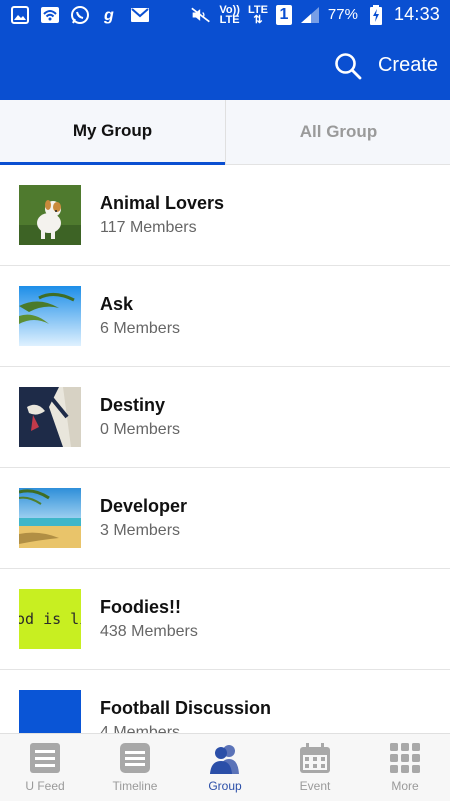  What do you see at coordinates (408, 65) in the screenshot?
I see `create-button: Create` at bounding box center [408, 65].